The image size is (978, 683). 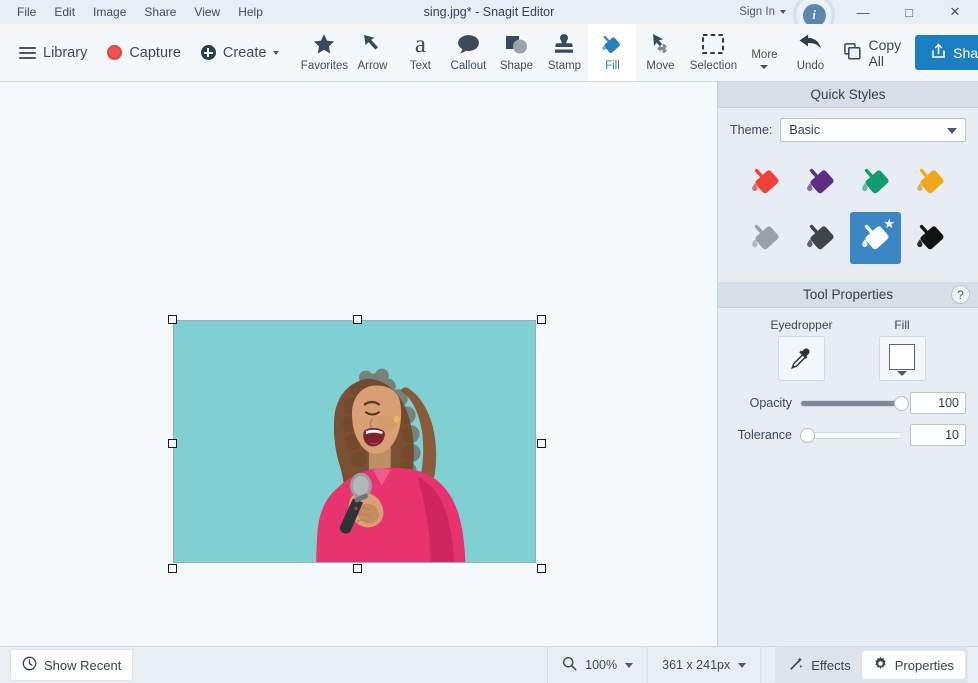 I want to click on tolerance-value: 10, so click(x=938, y=435).